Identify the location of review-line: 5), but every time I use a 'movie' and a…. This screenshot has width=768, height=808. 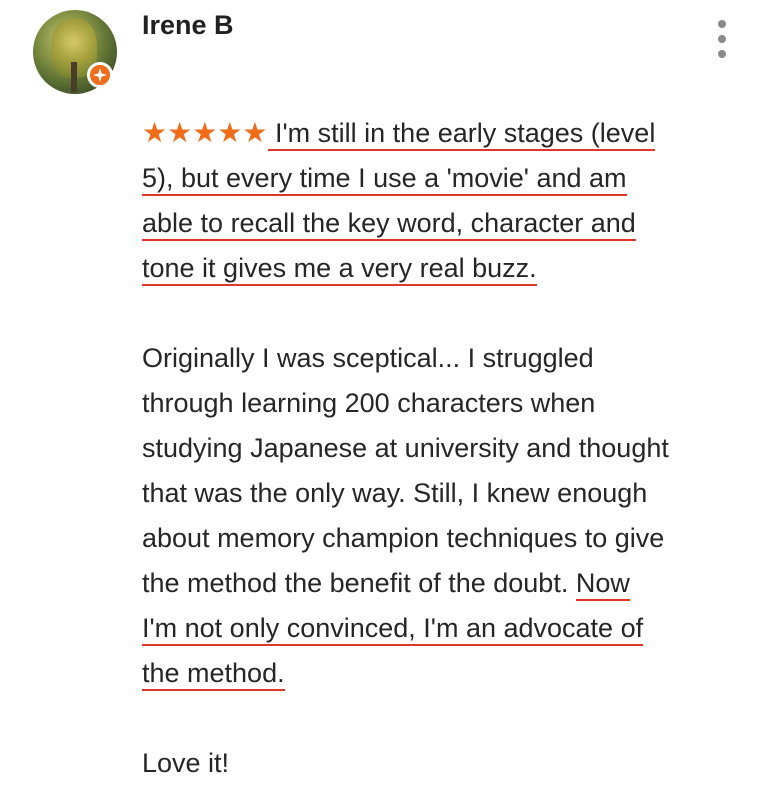
(442, 178).